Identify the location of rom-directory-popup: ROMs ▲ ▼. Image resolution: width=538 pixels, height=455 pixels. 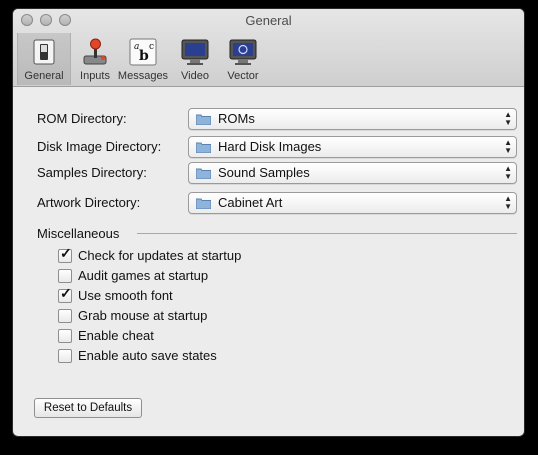
(352, 119).